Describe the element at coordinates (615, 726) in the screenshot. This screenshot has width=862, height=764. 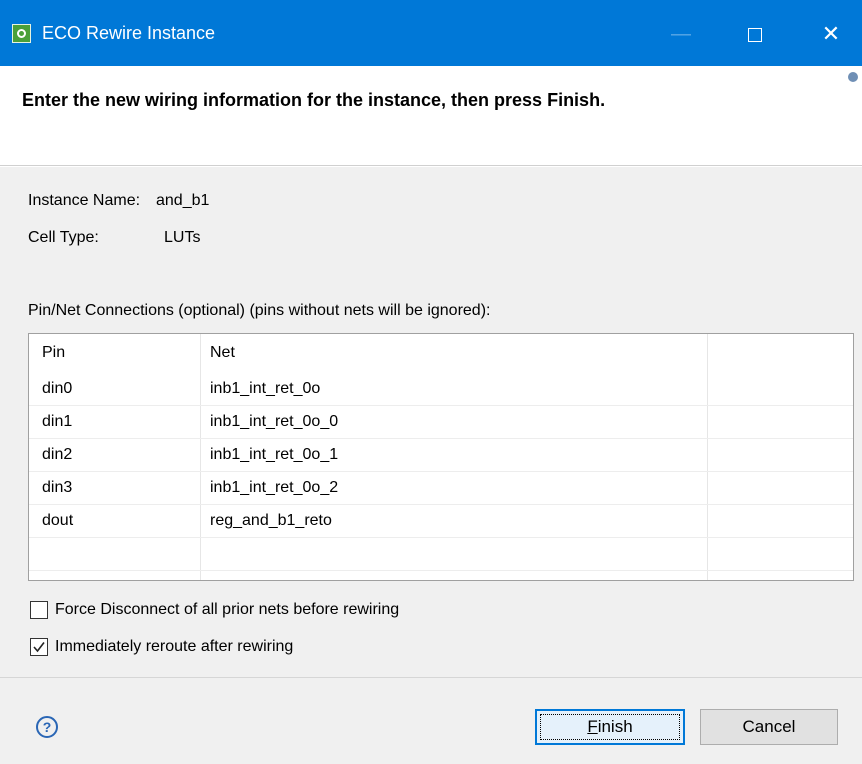
I see `finish-label-rest: inish` at that location.